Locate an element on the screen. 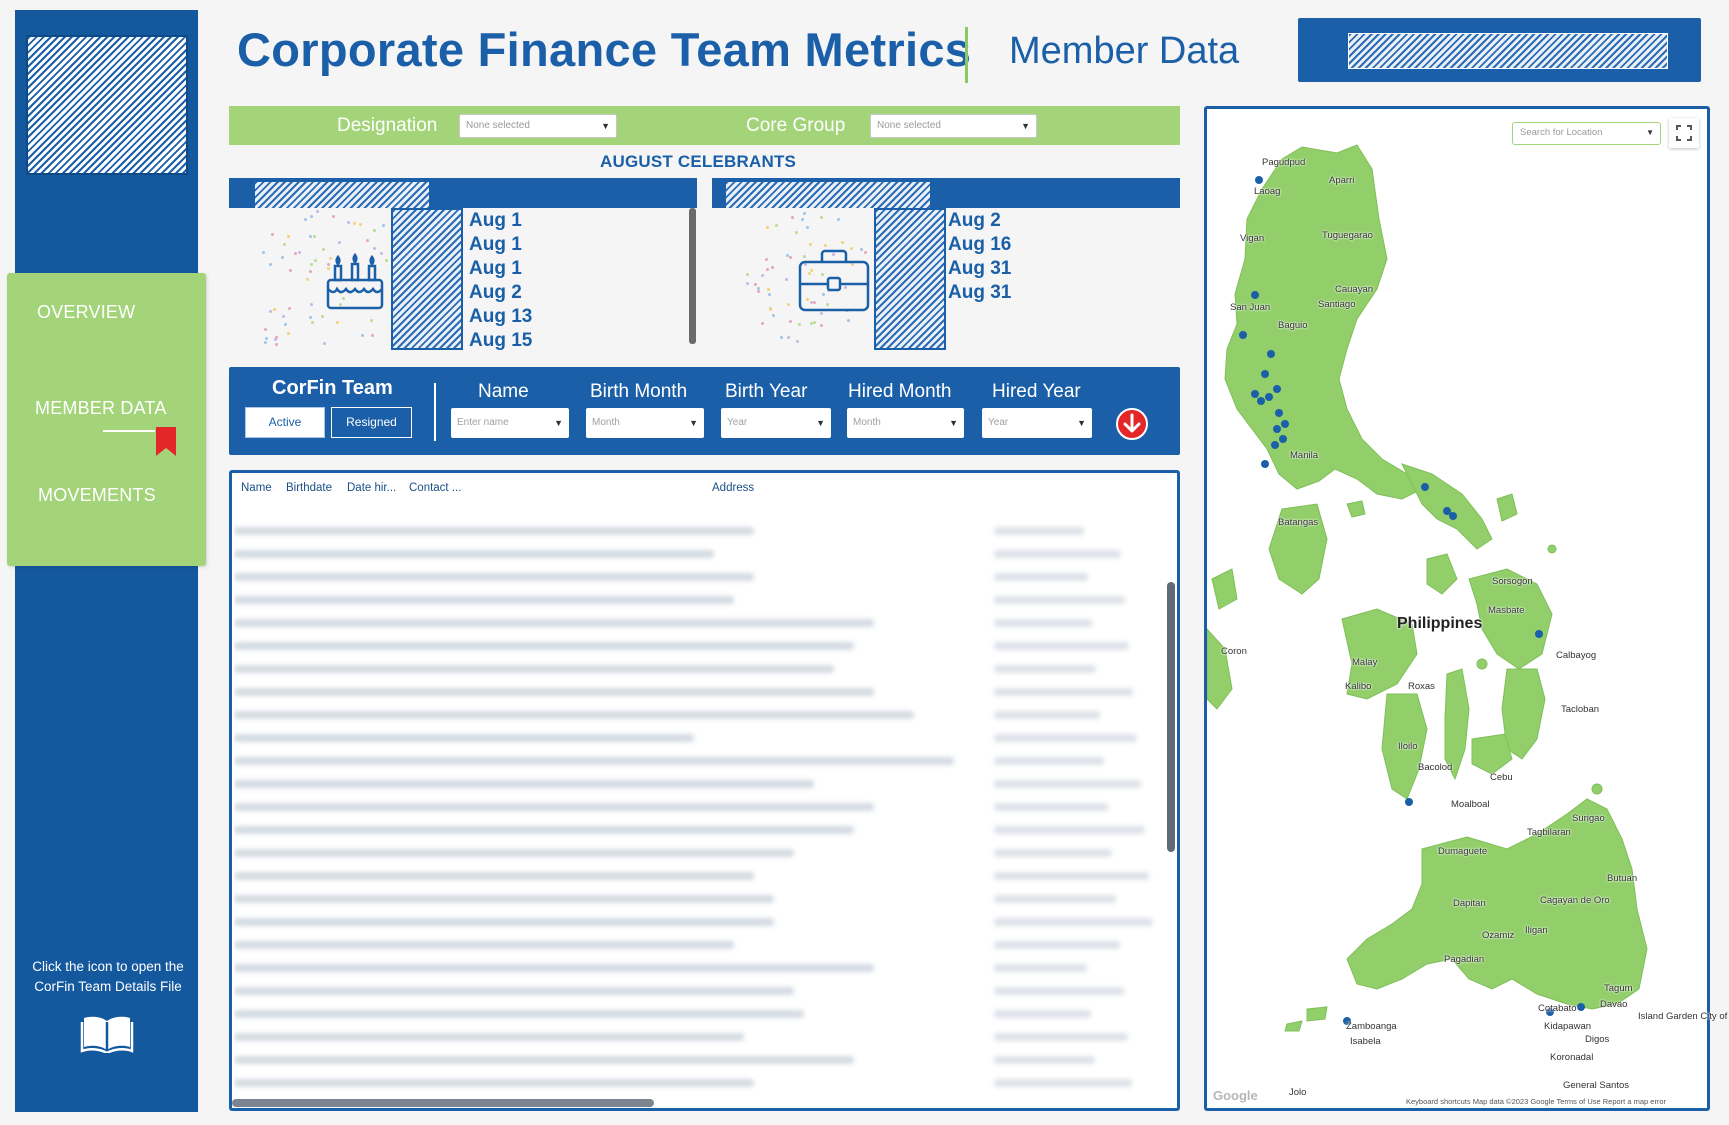  column-header-address: Address is located at coordinates (733, 488).